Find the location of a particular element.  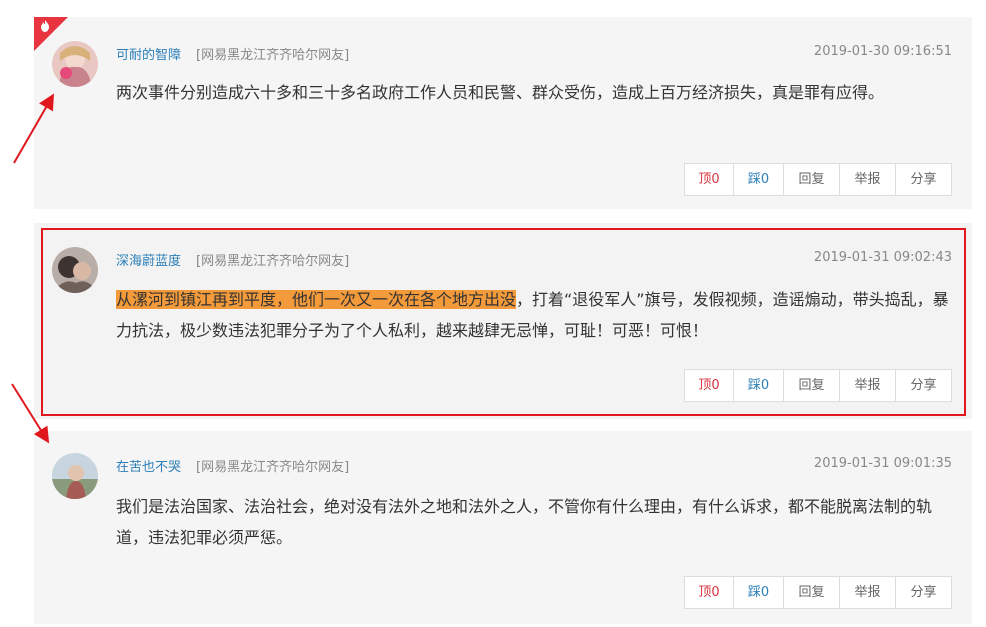

username: 深海蔚蓝度 is located at coordinates (148, 259).